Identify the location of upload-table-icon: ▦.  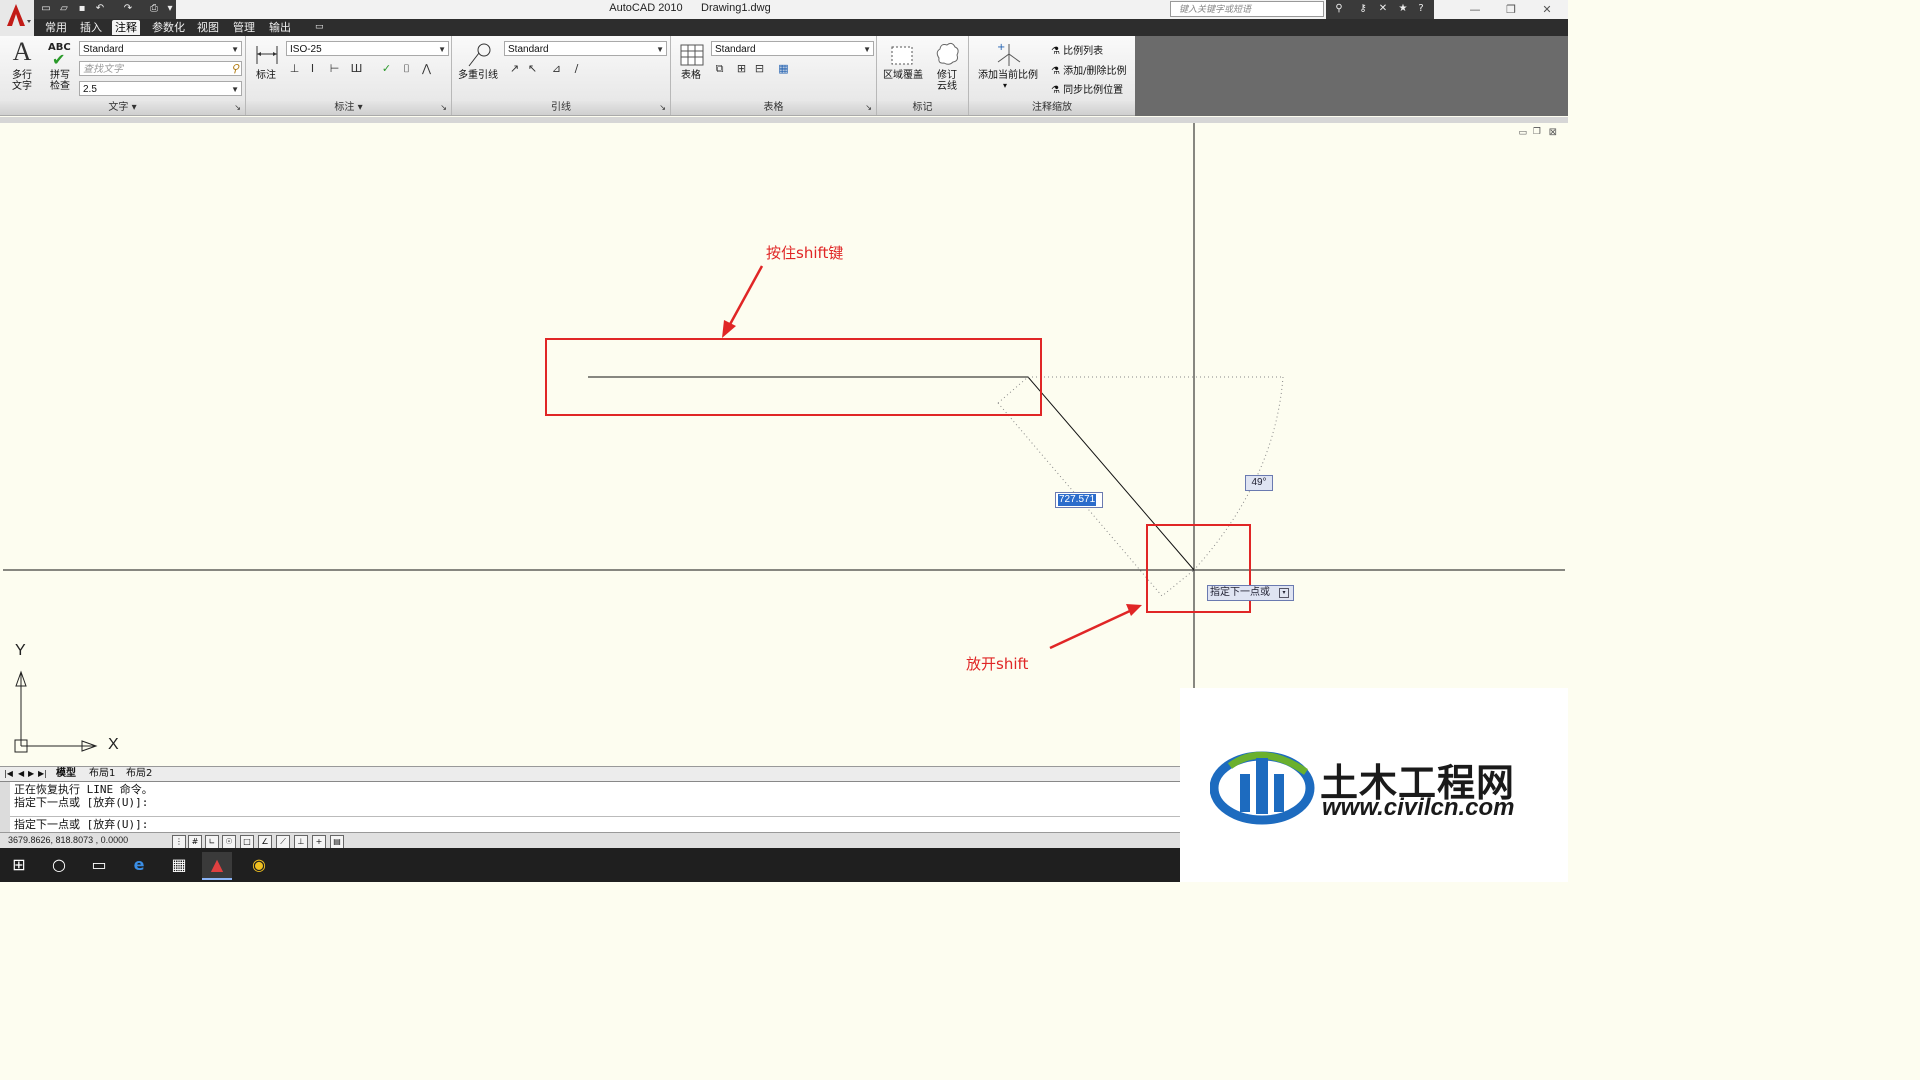
(783, 68).